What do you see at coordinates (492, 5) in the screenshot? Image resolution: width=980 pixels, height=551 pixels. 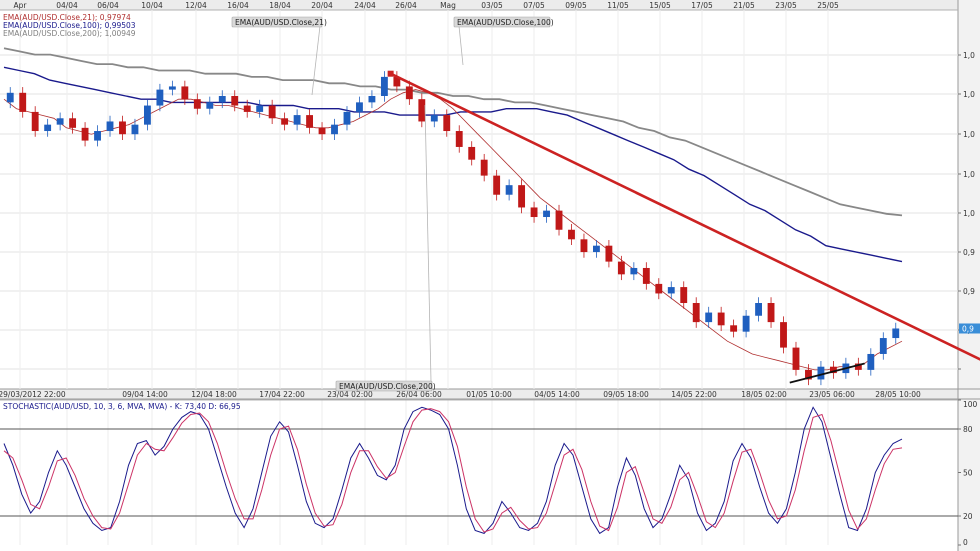 I see `top-date-label: 03/05` at bounding box center [492, 5].